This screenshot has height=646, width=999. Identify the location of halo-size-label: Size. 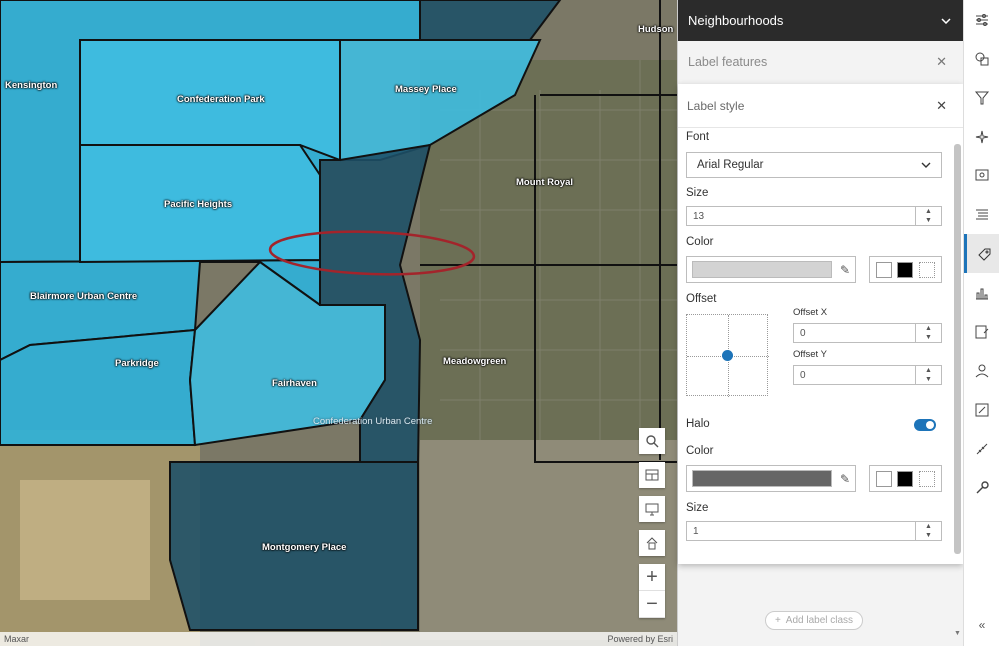
(697, 508).